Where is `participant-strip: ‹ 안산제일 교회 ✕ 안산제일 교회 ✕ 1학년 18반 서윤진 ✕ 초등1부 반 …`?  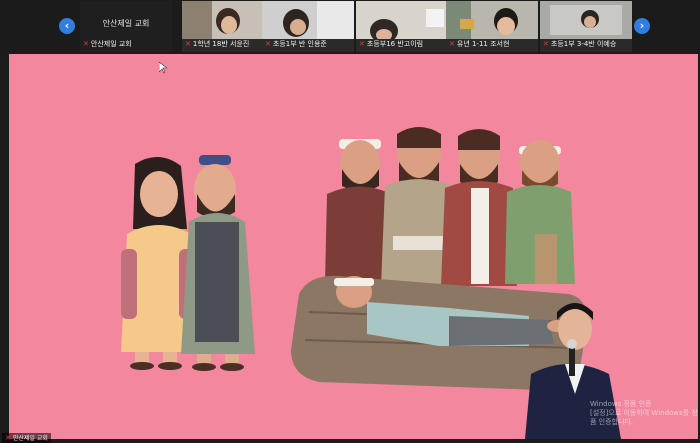 participant-strip: ‹ 안산제일 교회 ✕ 안산제일 교회 ✕ 1학년 18반 서윤진 ✕ 초등1부 반 … is located at coordinates (350, 27).